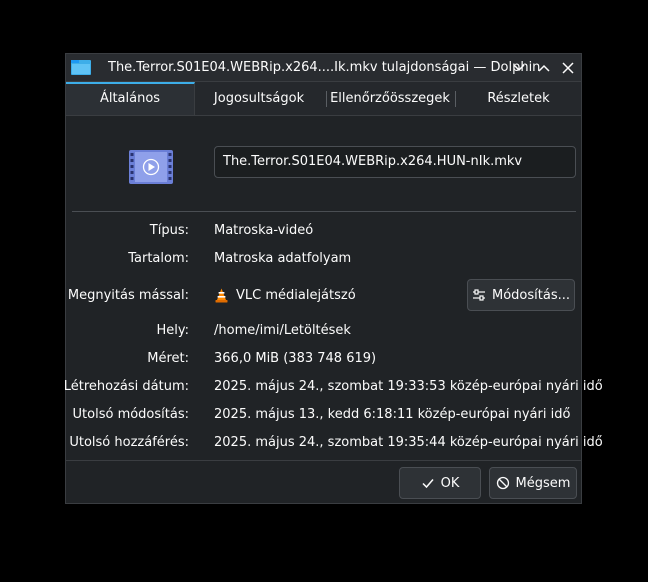 The height and width of the screenshot is (582, 648). I want to click on check-icon, so click(428, 484).